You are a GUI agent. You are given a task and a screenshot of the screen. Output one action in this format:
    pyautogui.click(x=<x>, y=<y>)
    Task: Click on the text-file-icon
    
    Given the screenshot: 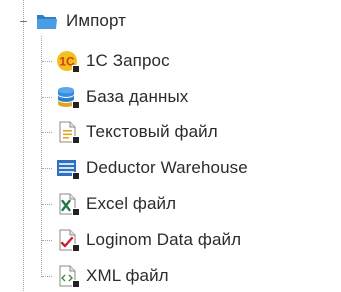 What is the action you would take?
    pyautogui.click(x=68, y=132)
    